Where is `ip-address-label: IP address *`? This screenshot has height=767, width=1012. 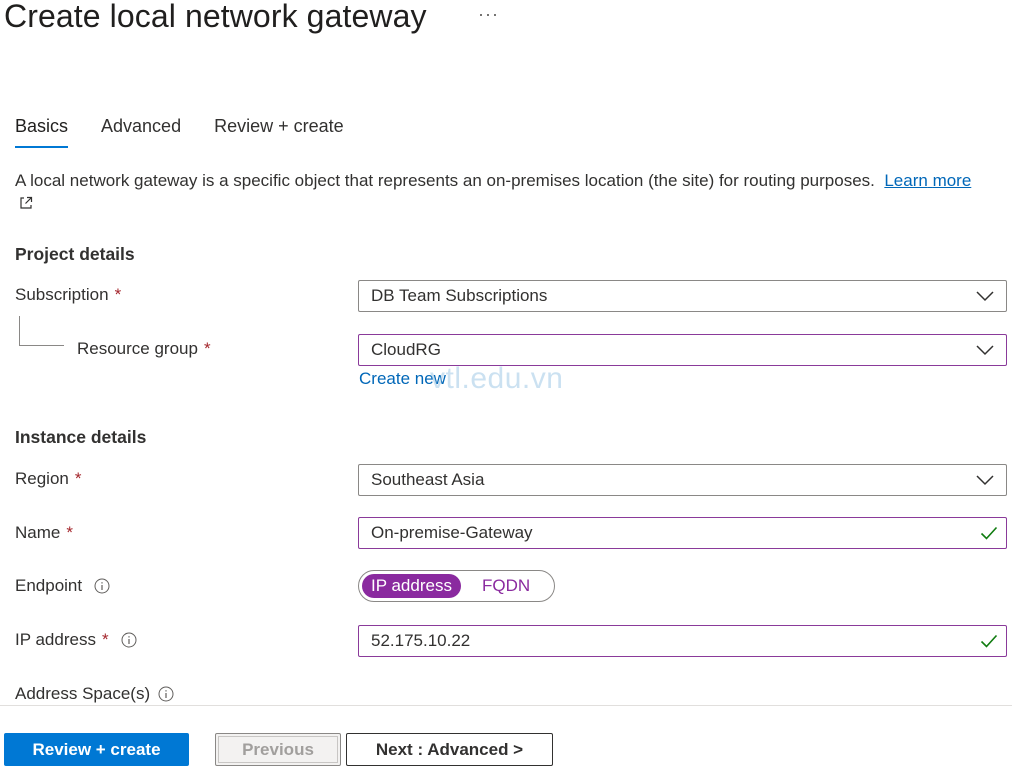 ip-address-label: IP address * is located at coordinates (76, 640).